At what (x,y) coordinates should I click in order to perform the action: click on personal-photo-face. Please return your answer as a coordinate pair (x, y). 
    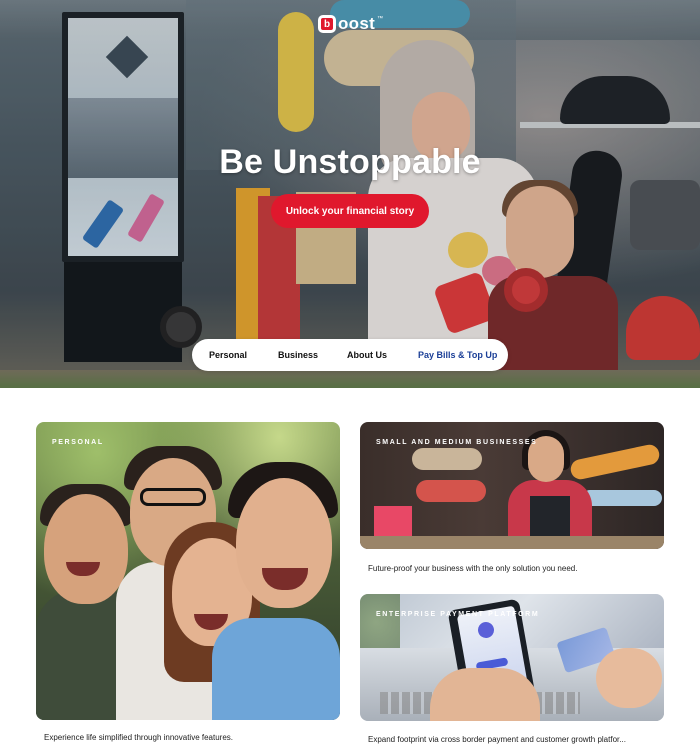
    Looking at the image, I should click on (86, 549).